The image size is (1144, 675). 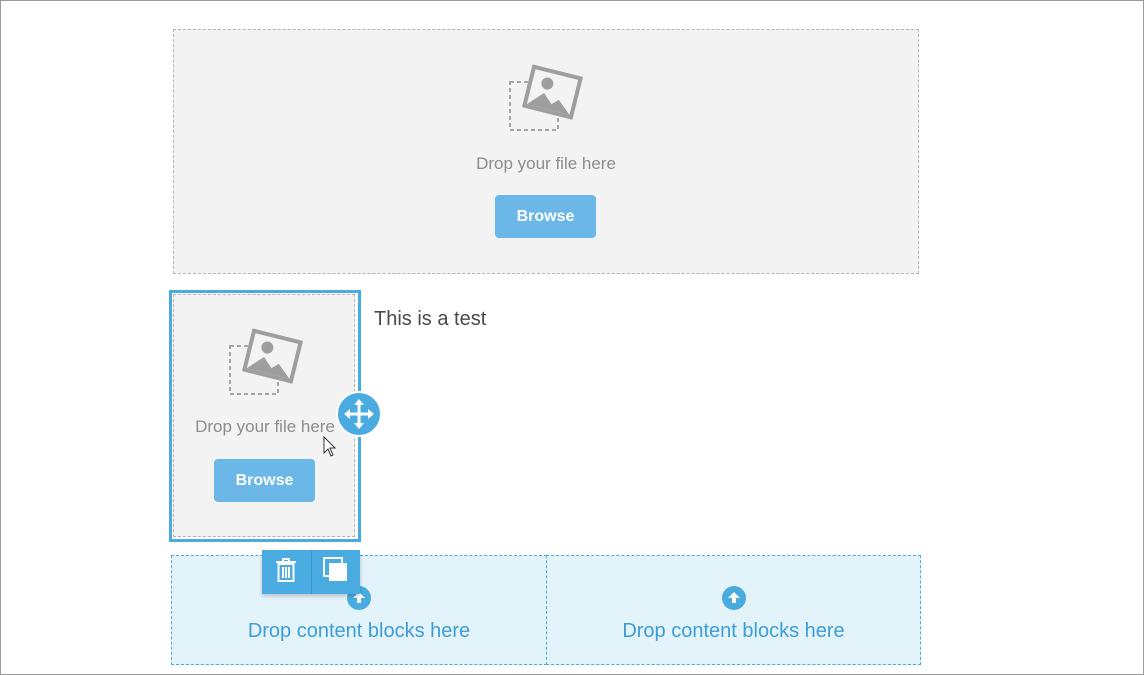 I want to click on block-toolbar, so click(x=311, y=572).